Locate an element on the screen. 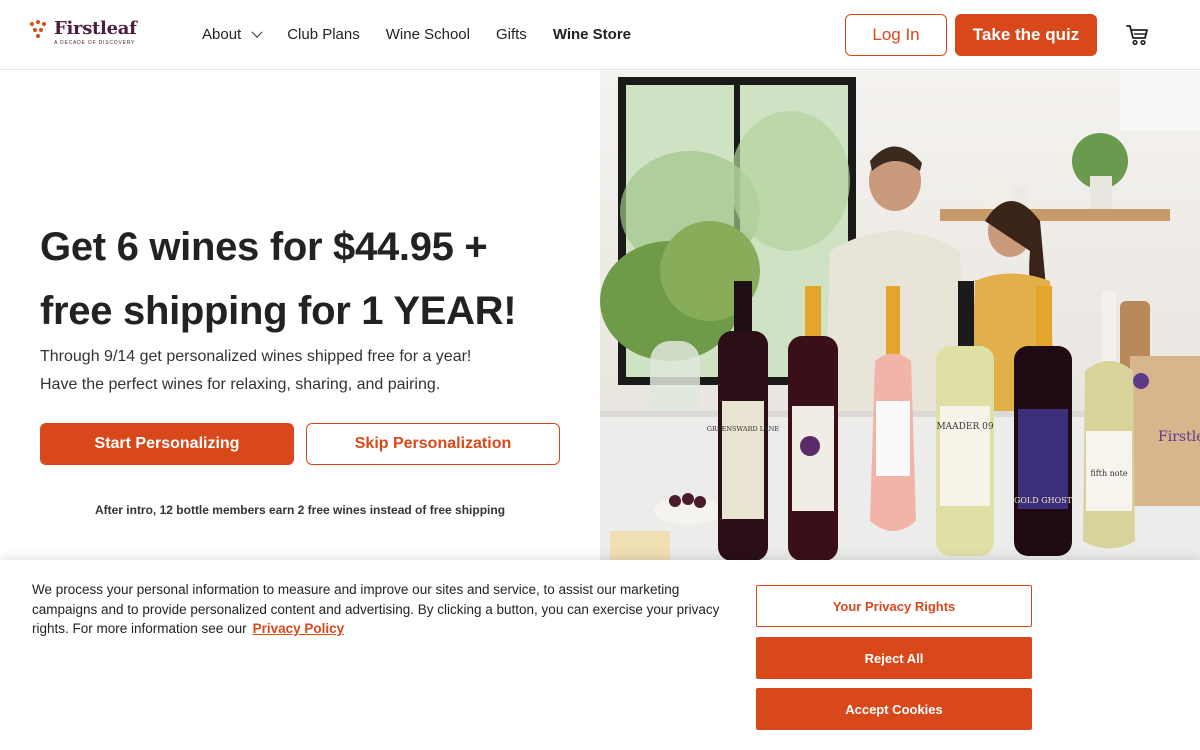 The height and width of the screenshot is (750, 1200). take-quiz-button: Take the quiz is located at coordinates (1026, 35).